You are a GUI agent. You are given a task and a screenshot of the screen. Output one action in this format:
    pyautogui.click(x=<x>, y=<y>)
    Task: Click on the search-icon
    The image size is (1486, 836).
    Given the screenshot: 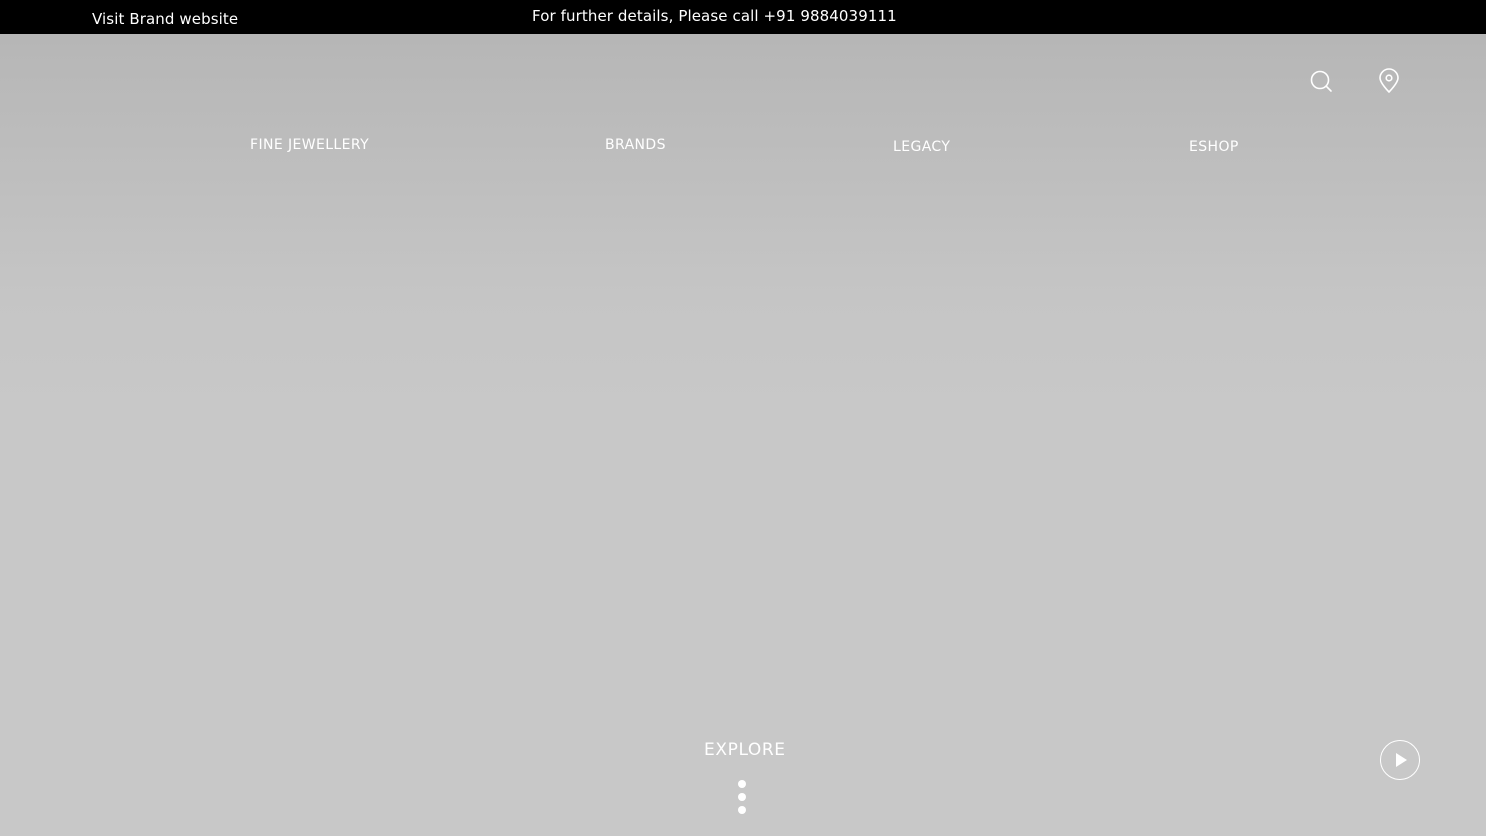 What is the action you would take?
    pyautogui.click(x=1321, y=81)
    